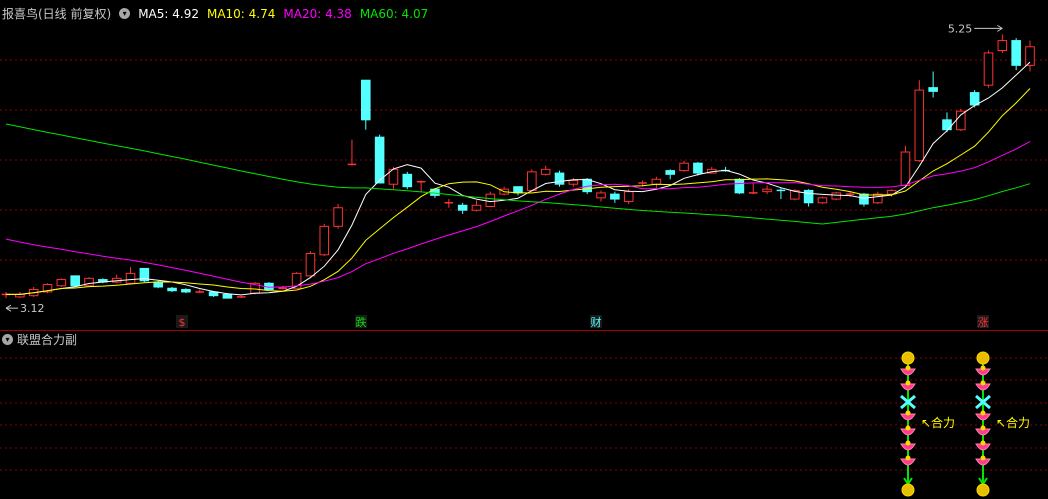 This screenshot has height=499, width=1048. Describe the element at coordinates (960, 28) in the screenshot. I see `high-label: 5.25` at that location.